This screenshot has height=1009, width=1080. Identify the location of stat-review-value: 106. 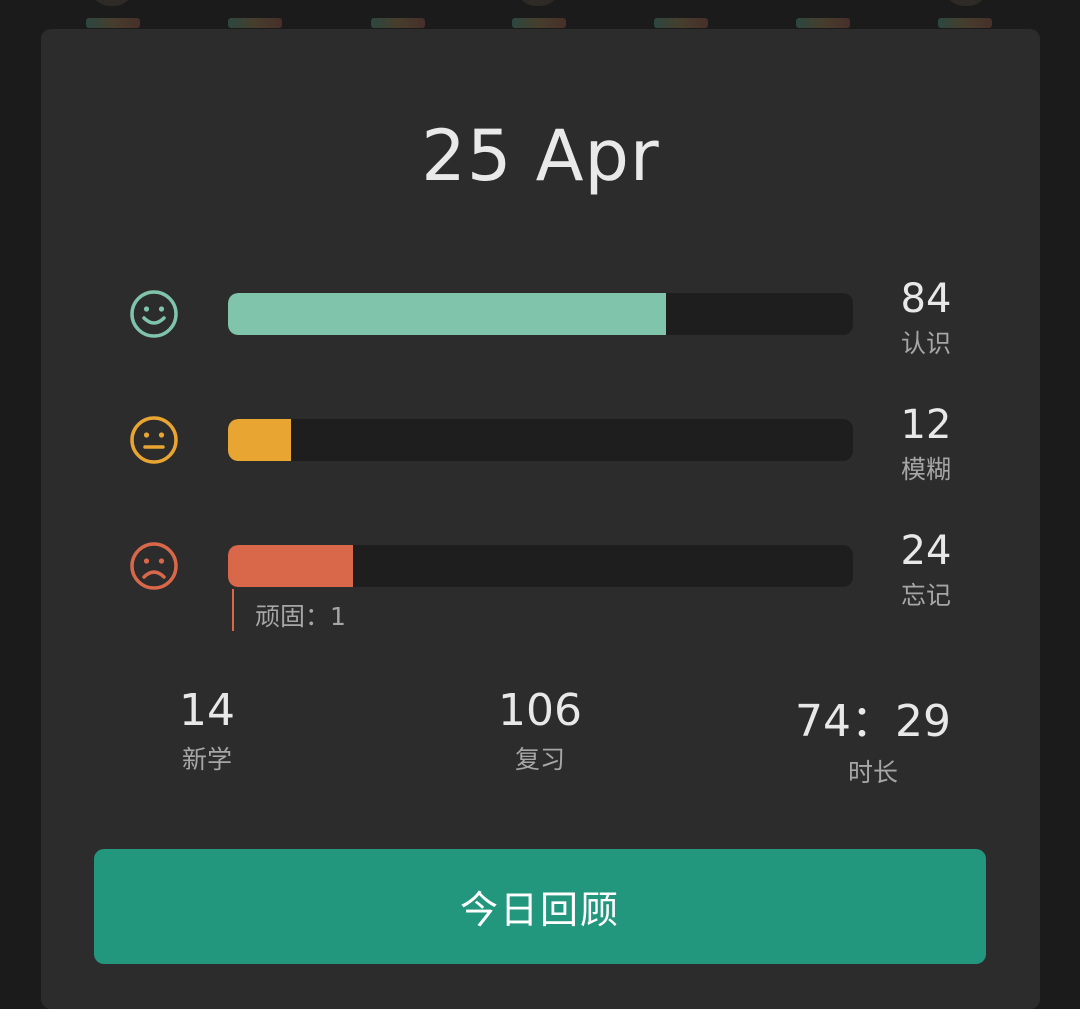
(540, 710).